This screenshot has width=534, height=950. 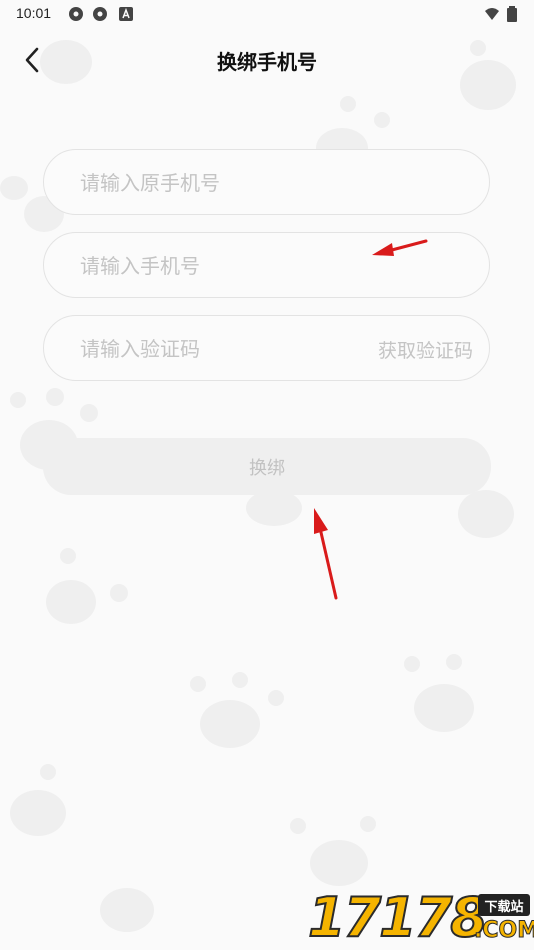 What do you see at coordinates (210, 349) in the screenshot?
I see `verification-code-input` at bounding box center [210, 349].